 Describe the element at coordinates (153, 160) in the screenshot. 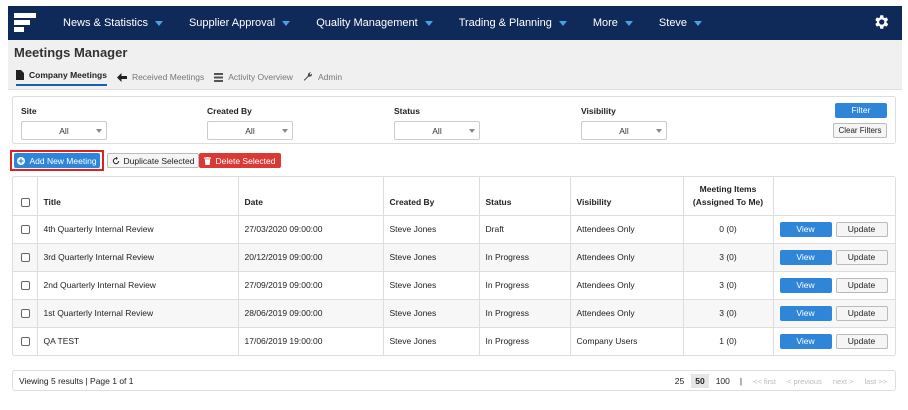

I see `duplicate-selected-button: Duplicate Selected` at that location.